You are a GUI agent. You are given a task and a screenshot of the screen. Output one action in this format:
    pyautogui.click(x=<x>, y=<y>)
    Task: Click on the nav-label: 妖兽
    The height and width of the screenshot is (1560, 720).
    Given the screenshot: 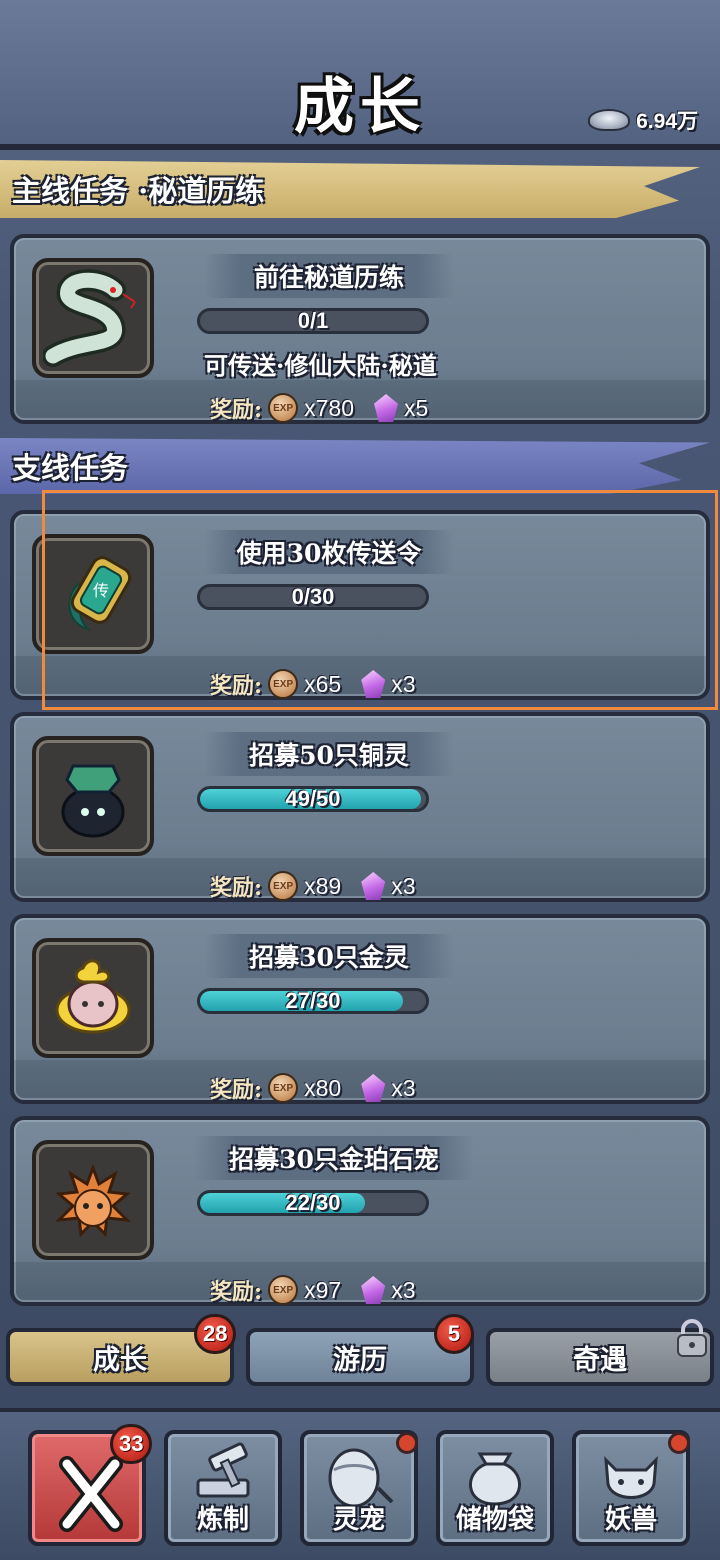 What is the action you would take?
    pyautogui.click(x=630, y=1520)
    